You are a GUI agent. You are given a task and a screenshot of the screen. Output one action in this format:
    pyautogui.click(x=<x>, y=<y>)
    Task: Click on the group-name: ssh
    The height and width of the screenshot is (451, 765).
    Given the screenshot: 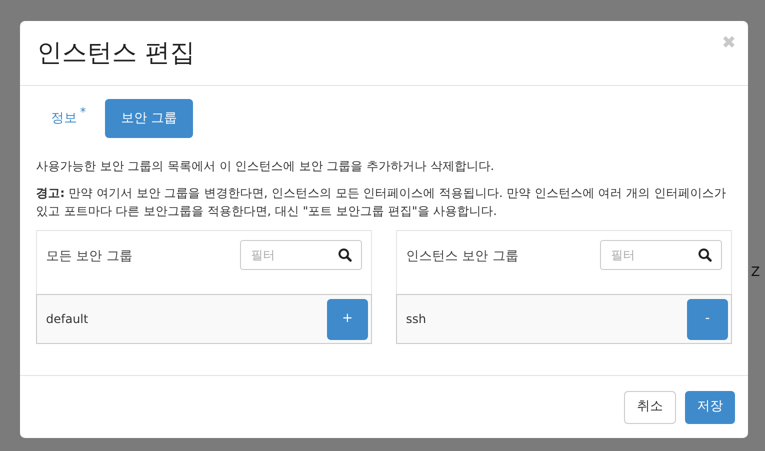 What is the action you would take?
    pyautogui.click(x=416, y=319)
    